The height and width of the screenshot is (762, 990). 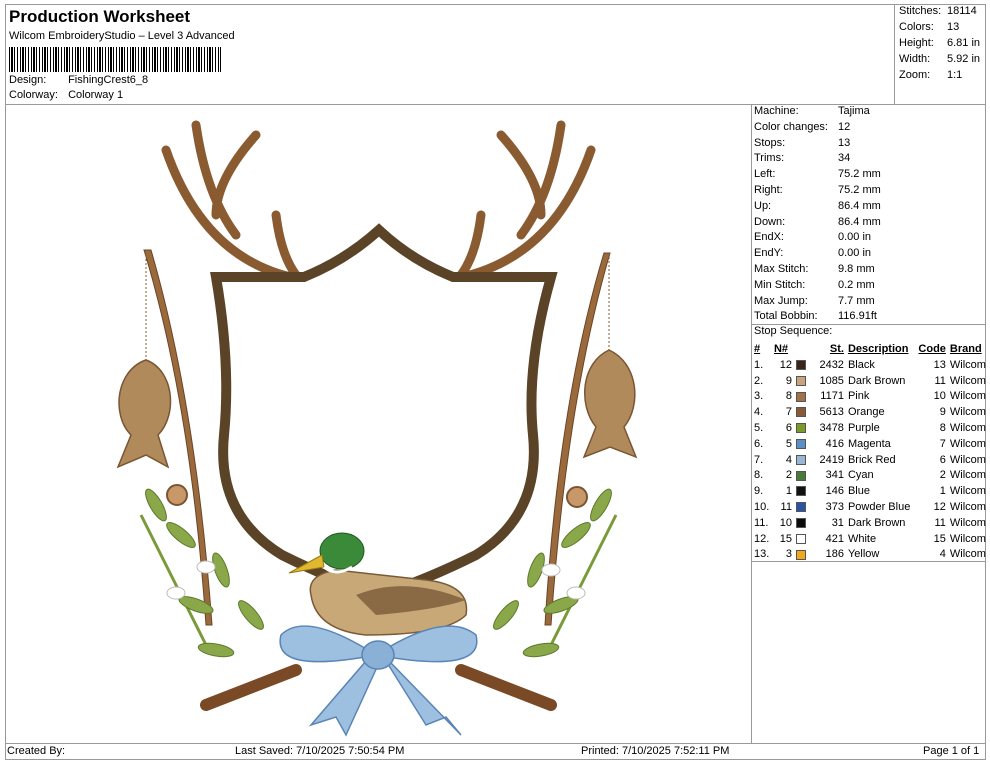 I want to click on row-description: Cyan, so click(x=860, y=475).